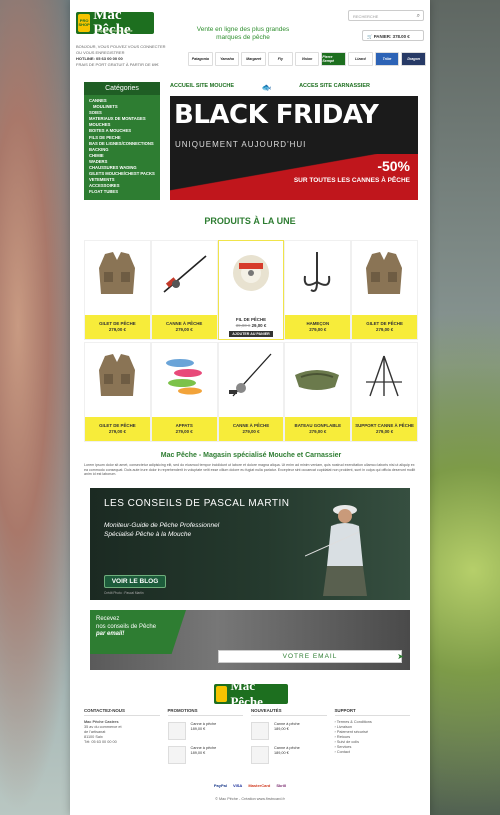 The height and width of the screenshot is (815, 500). Describe the element at coordinates (280, 59) in the screenshot. I see `brand-logo: Fly` at that location.